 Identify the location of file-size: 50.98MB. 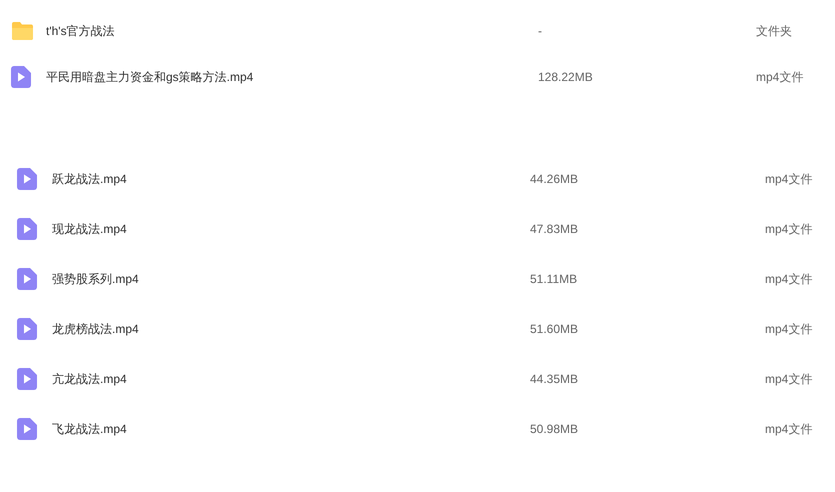
(554, 429).